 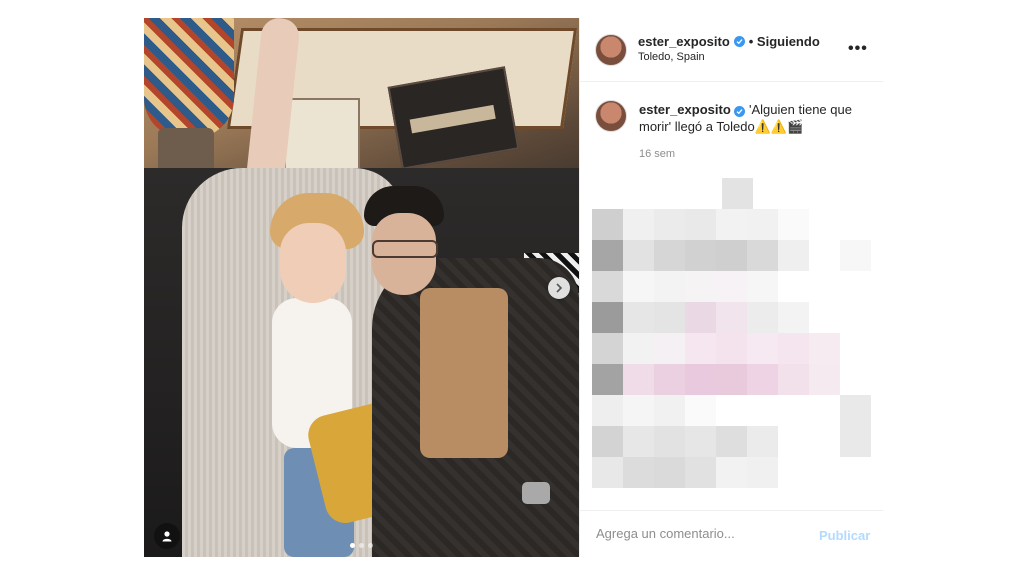 What do you see at coordinates (313, 263) in the screenshot?
I see `photo-face-woman` at bounding box center [313, 263].